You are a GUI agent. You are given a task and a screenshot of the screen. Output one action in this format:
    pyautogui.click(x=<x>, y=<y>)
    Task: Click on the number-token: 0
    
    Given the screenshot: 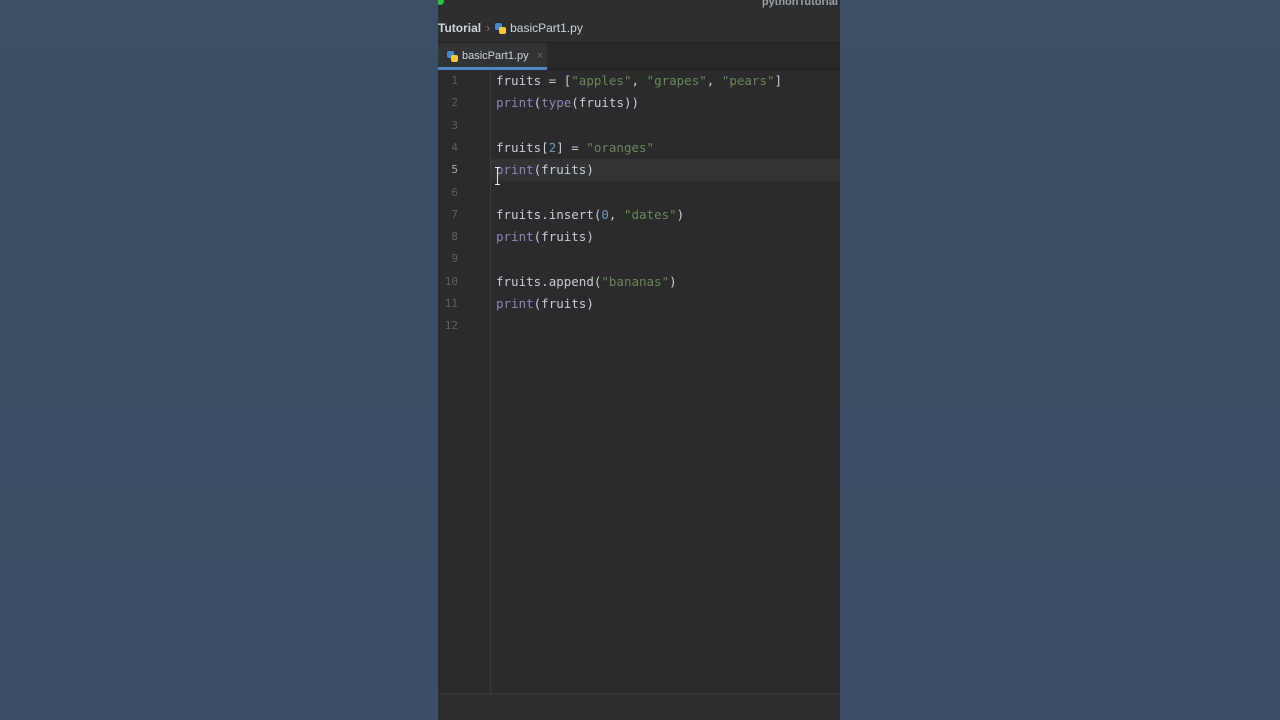 What is the action you would take?
    pyautogui.click(x=605, y=214)
    